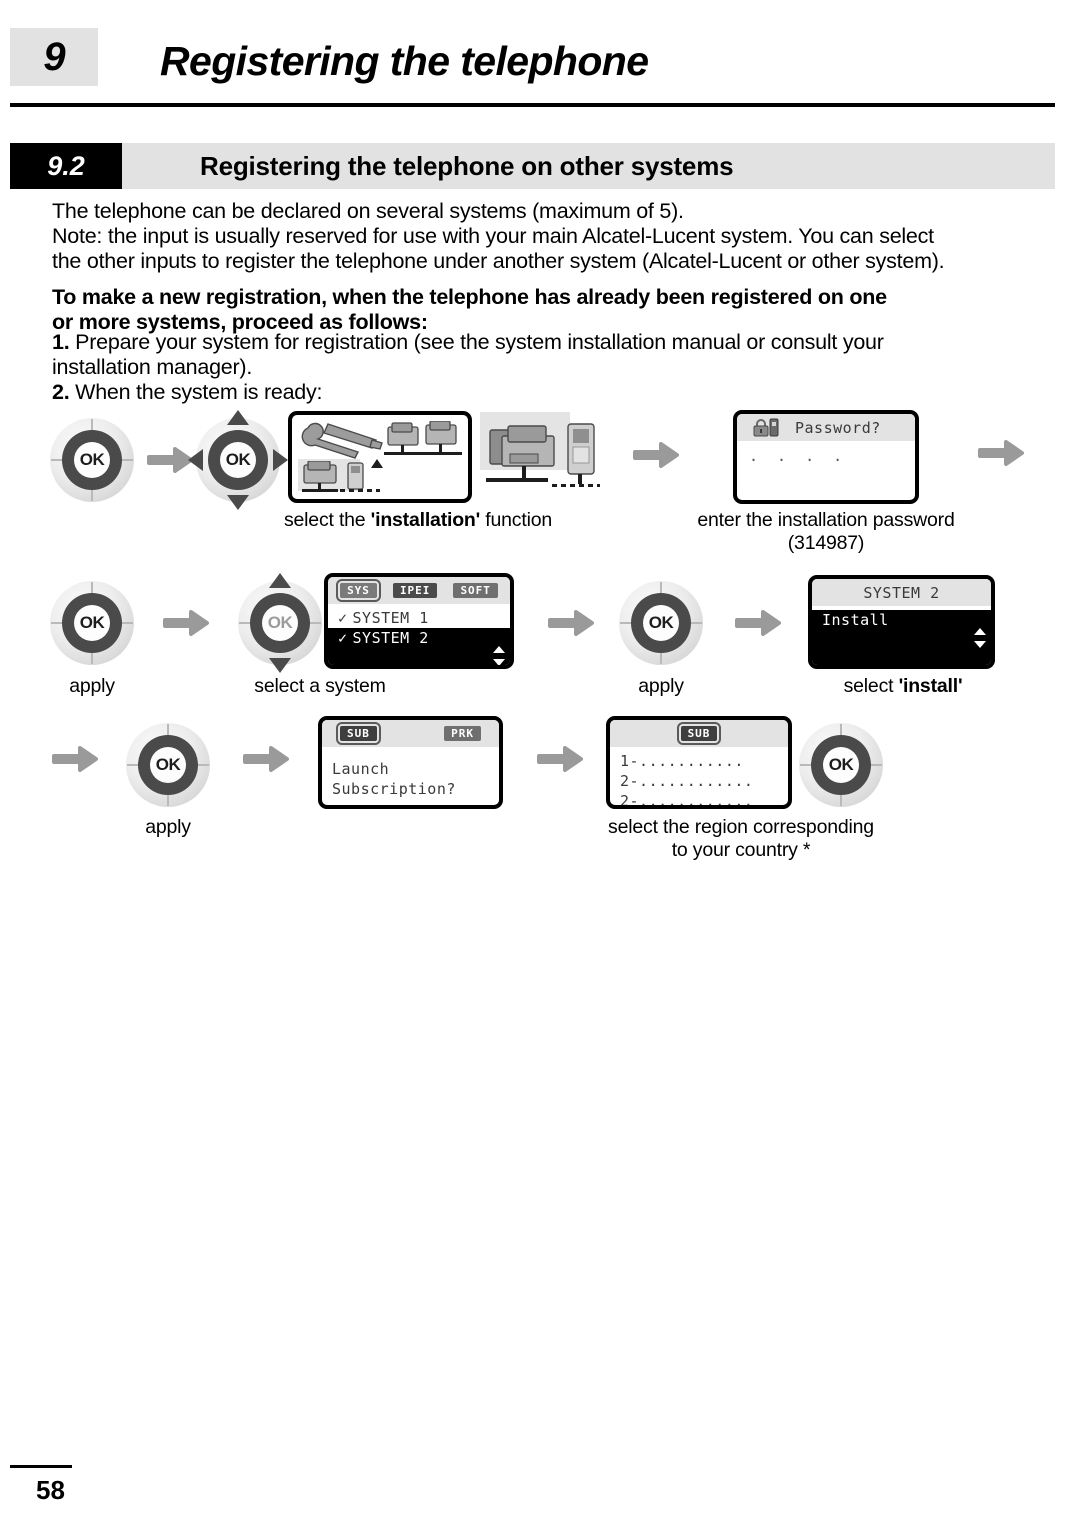 The height and width of the screenshot is (1521, 1080). Describe the element at coordinates (50, 1490) in the screenshot. I see `page-number: 58` at that location.